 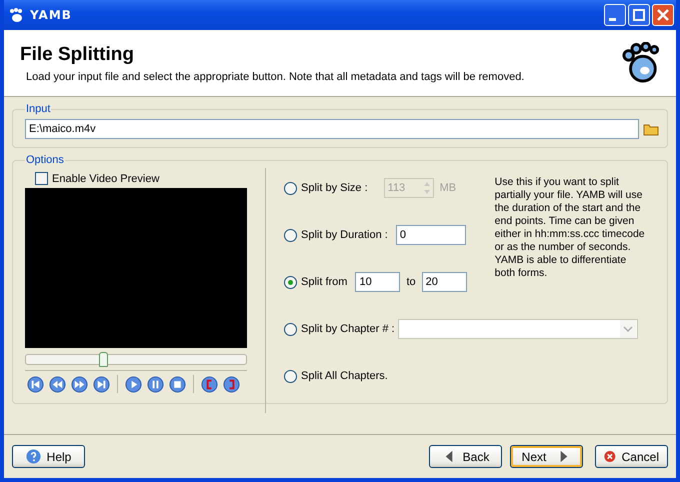 What do you see at coordinates (209, 384) in the screenshot?
I see `mark-in-icon` at bounding box center [209, 384].